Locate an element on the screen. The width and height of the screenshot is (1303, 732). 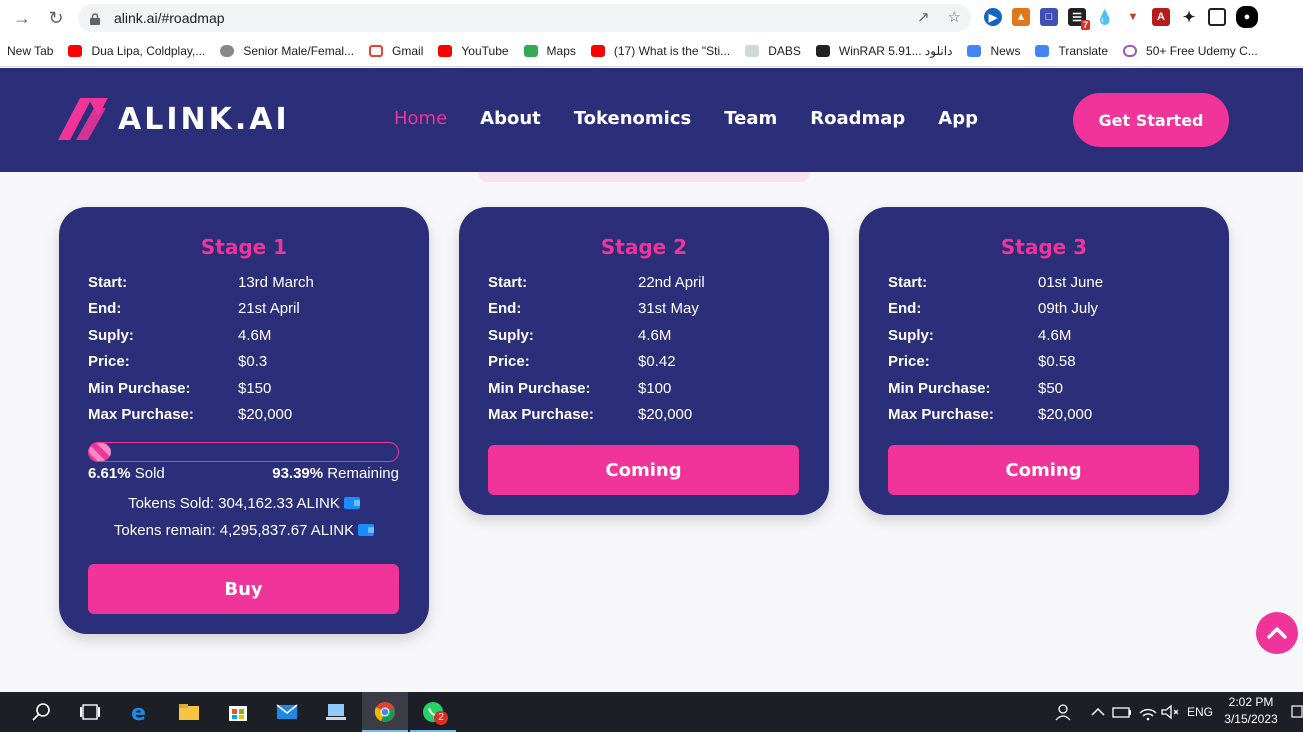
file-explorer-icon is located at coordinates (189, 712).